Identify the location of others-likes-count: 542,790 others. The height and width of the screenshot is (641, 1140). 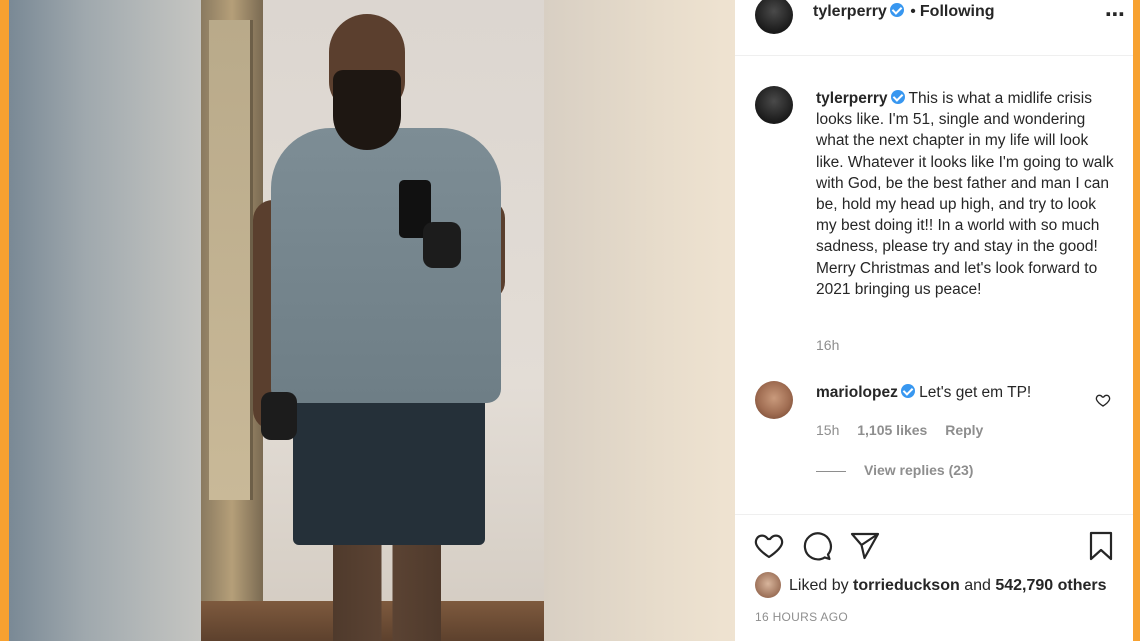
(1050, 585).